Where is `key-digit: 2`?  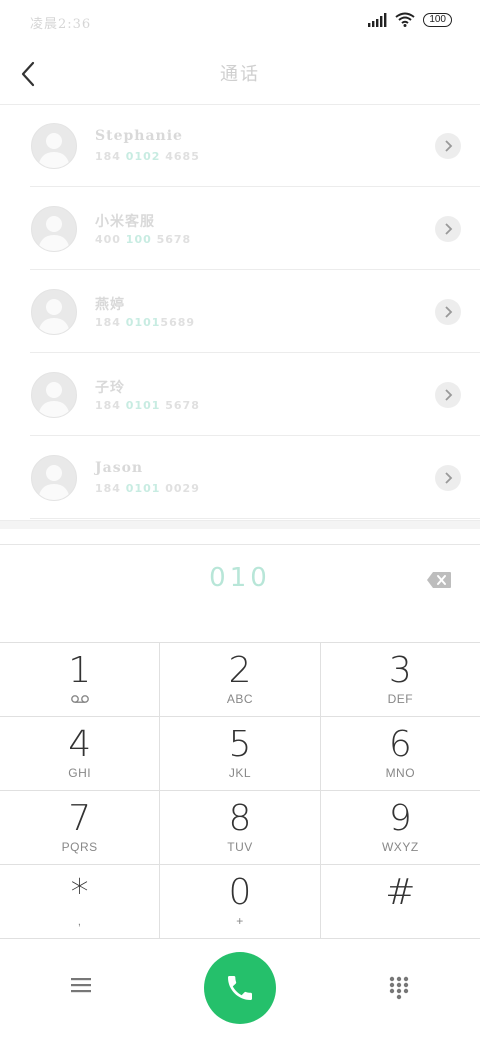
key-digit: 2 is located at coordinates (240, 670).